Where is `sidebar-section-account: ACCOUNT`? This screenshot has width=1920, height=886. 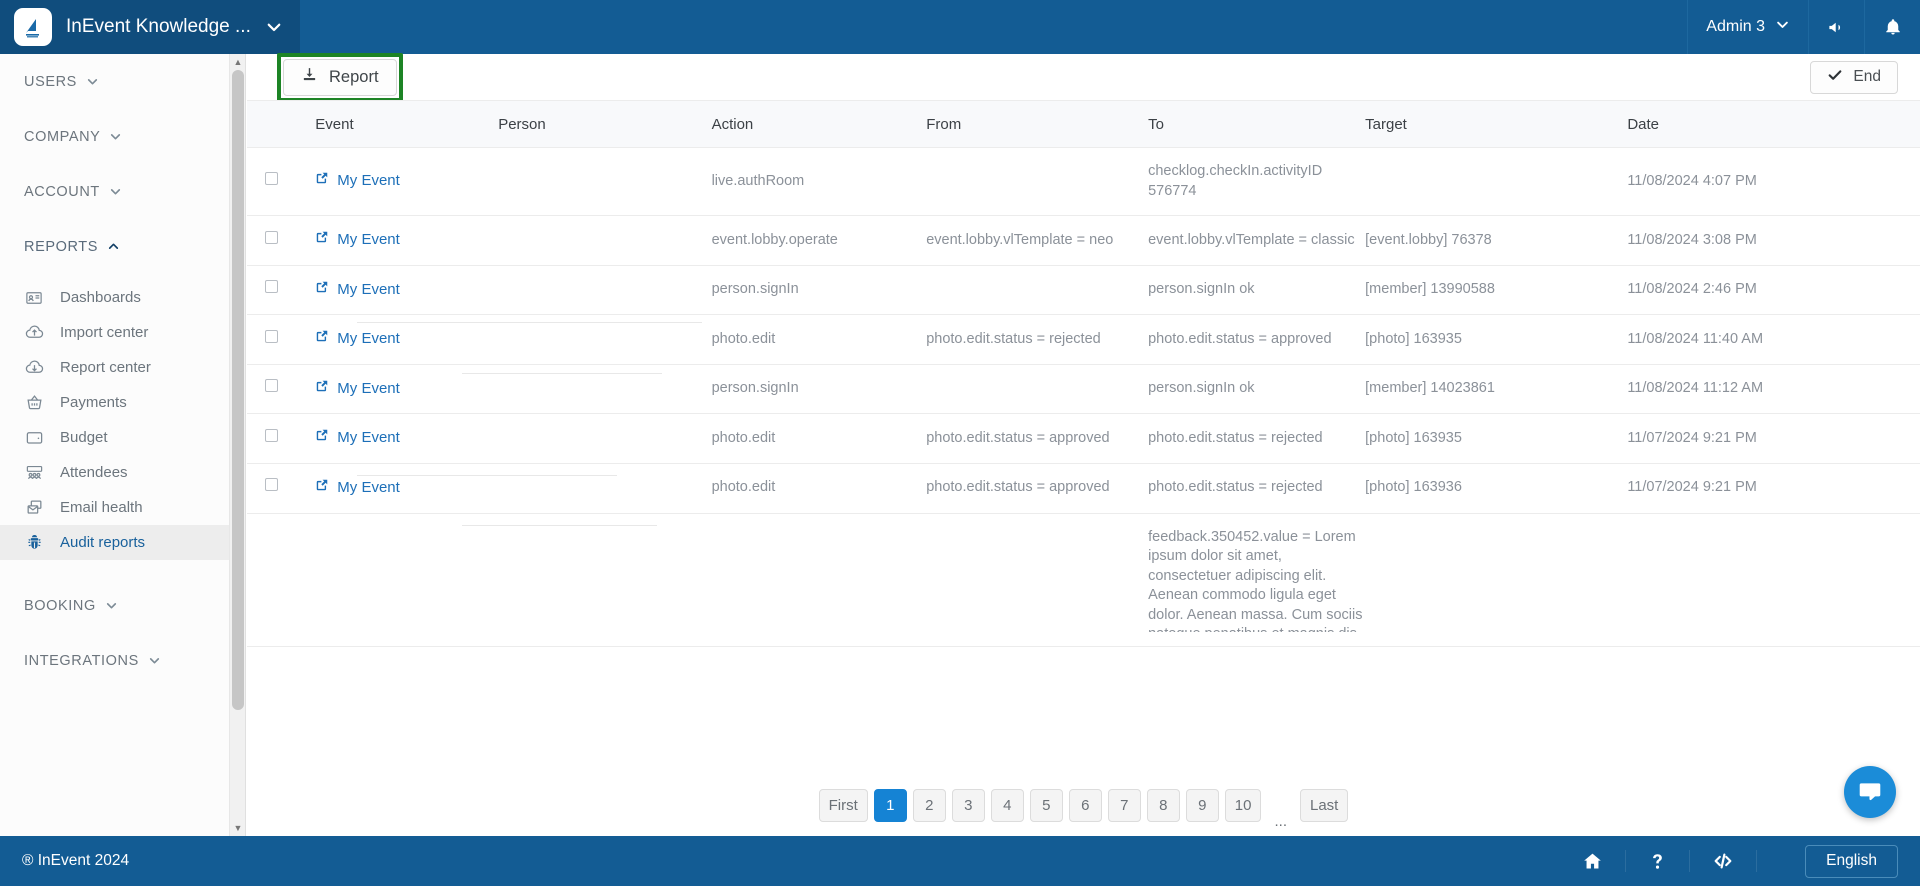
sidebar-section-account: ACCOUNT is located at coordinates (114, 191).